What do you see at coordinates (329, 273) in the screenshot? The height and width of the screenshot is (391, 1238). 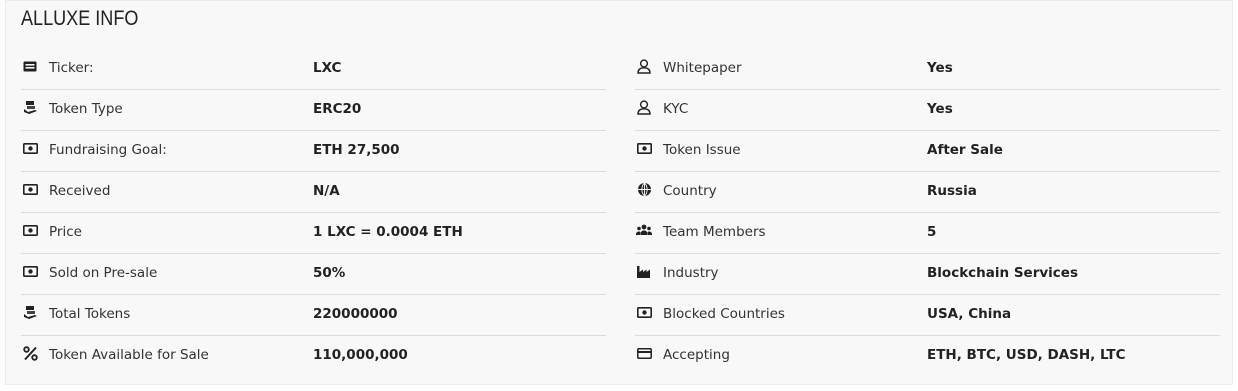 I see `info-value: 50%` at bounding box center [329, 273].